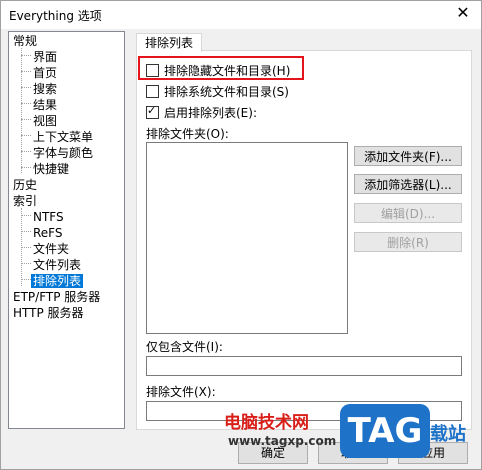  Describe the element at coordinates (463, 13) in the screenshot. I see `close-icon: ✕` at that location.